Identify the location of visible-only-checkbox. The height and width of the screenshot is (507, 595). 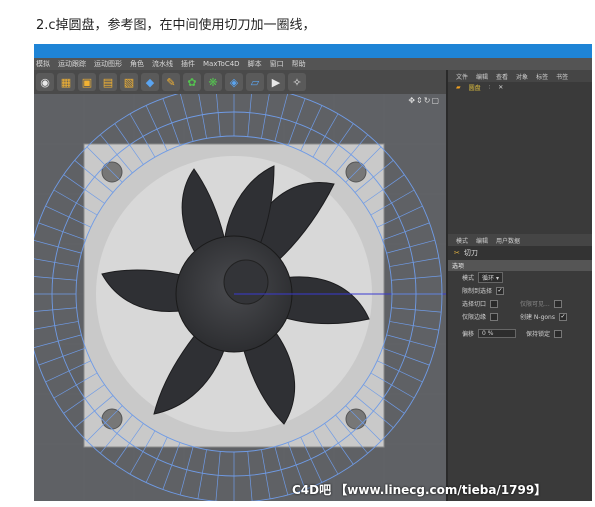
(557, 303).